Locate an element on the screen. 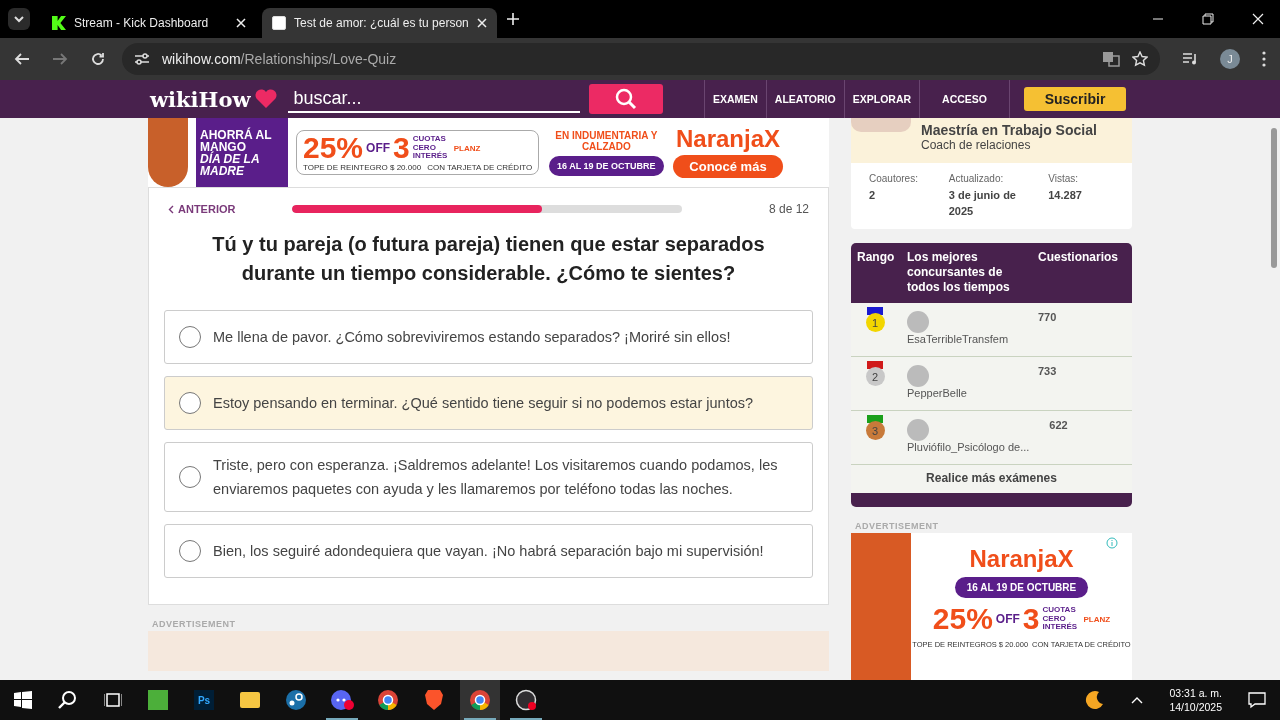 The height and width of the screenshot is (720, 1280). quiz-count: 733 is located at coordinates (1047, 371).